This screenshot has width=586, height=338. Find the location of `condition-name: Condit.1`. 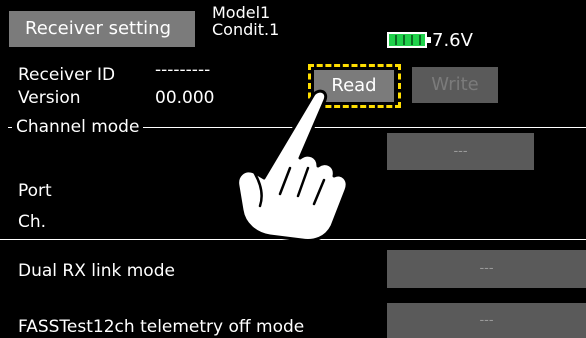

condition-name: Condit.1 is located at coordinates (246, 29).